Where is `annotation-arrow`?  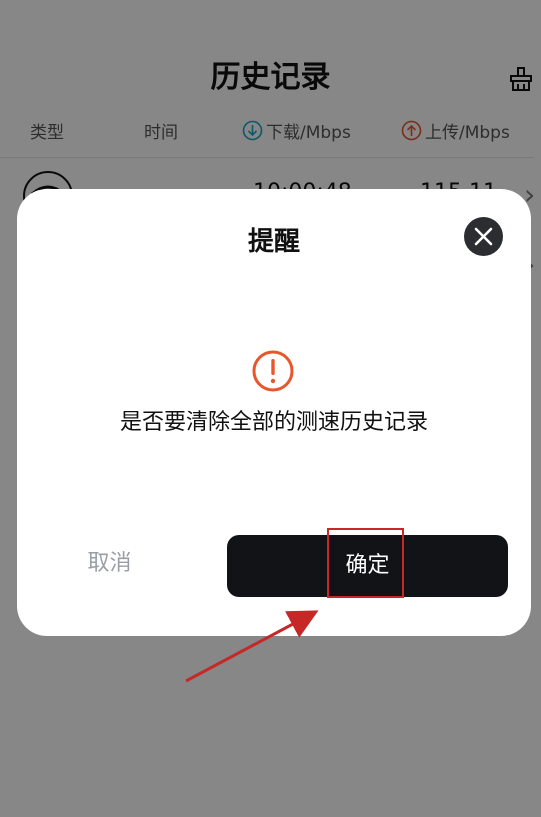
annotation-arrow is located at coordinates (252, 646).